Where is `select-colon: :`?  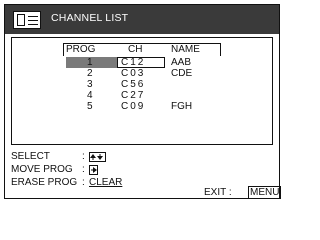
select-colon: : is located at coordinates (83, 156).